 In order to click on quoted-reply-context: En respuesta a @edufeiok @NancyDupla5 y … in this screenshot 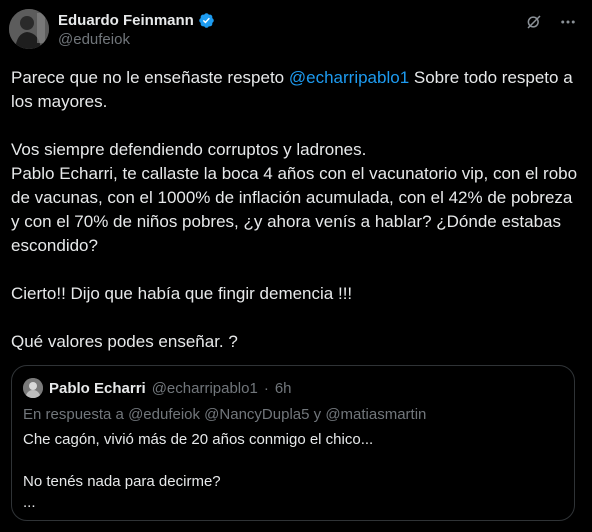, I will do `click(224, 414)`.